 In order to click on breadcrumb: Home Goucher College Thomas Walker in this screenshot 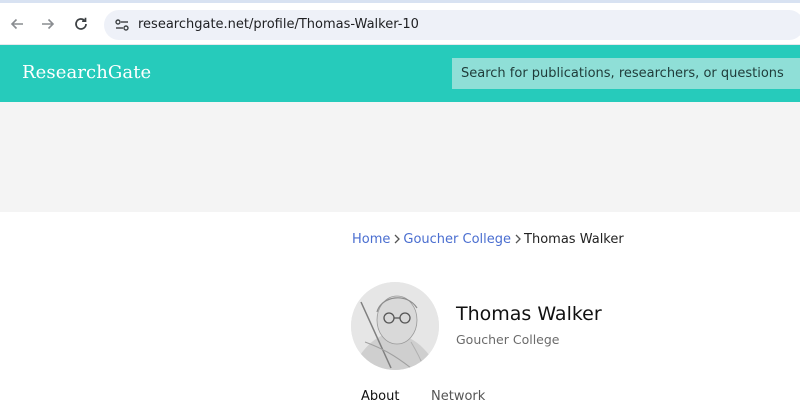, I will do `click(488, 239)`.